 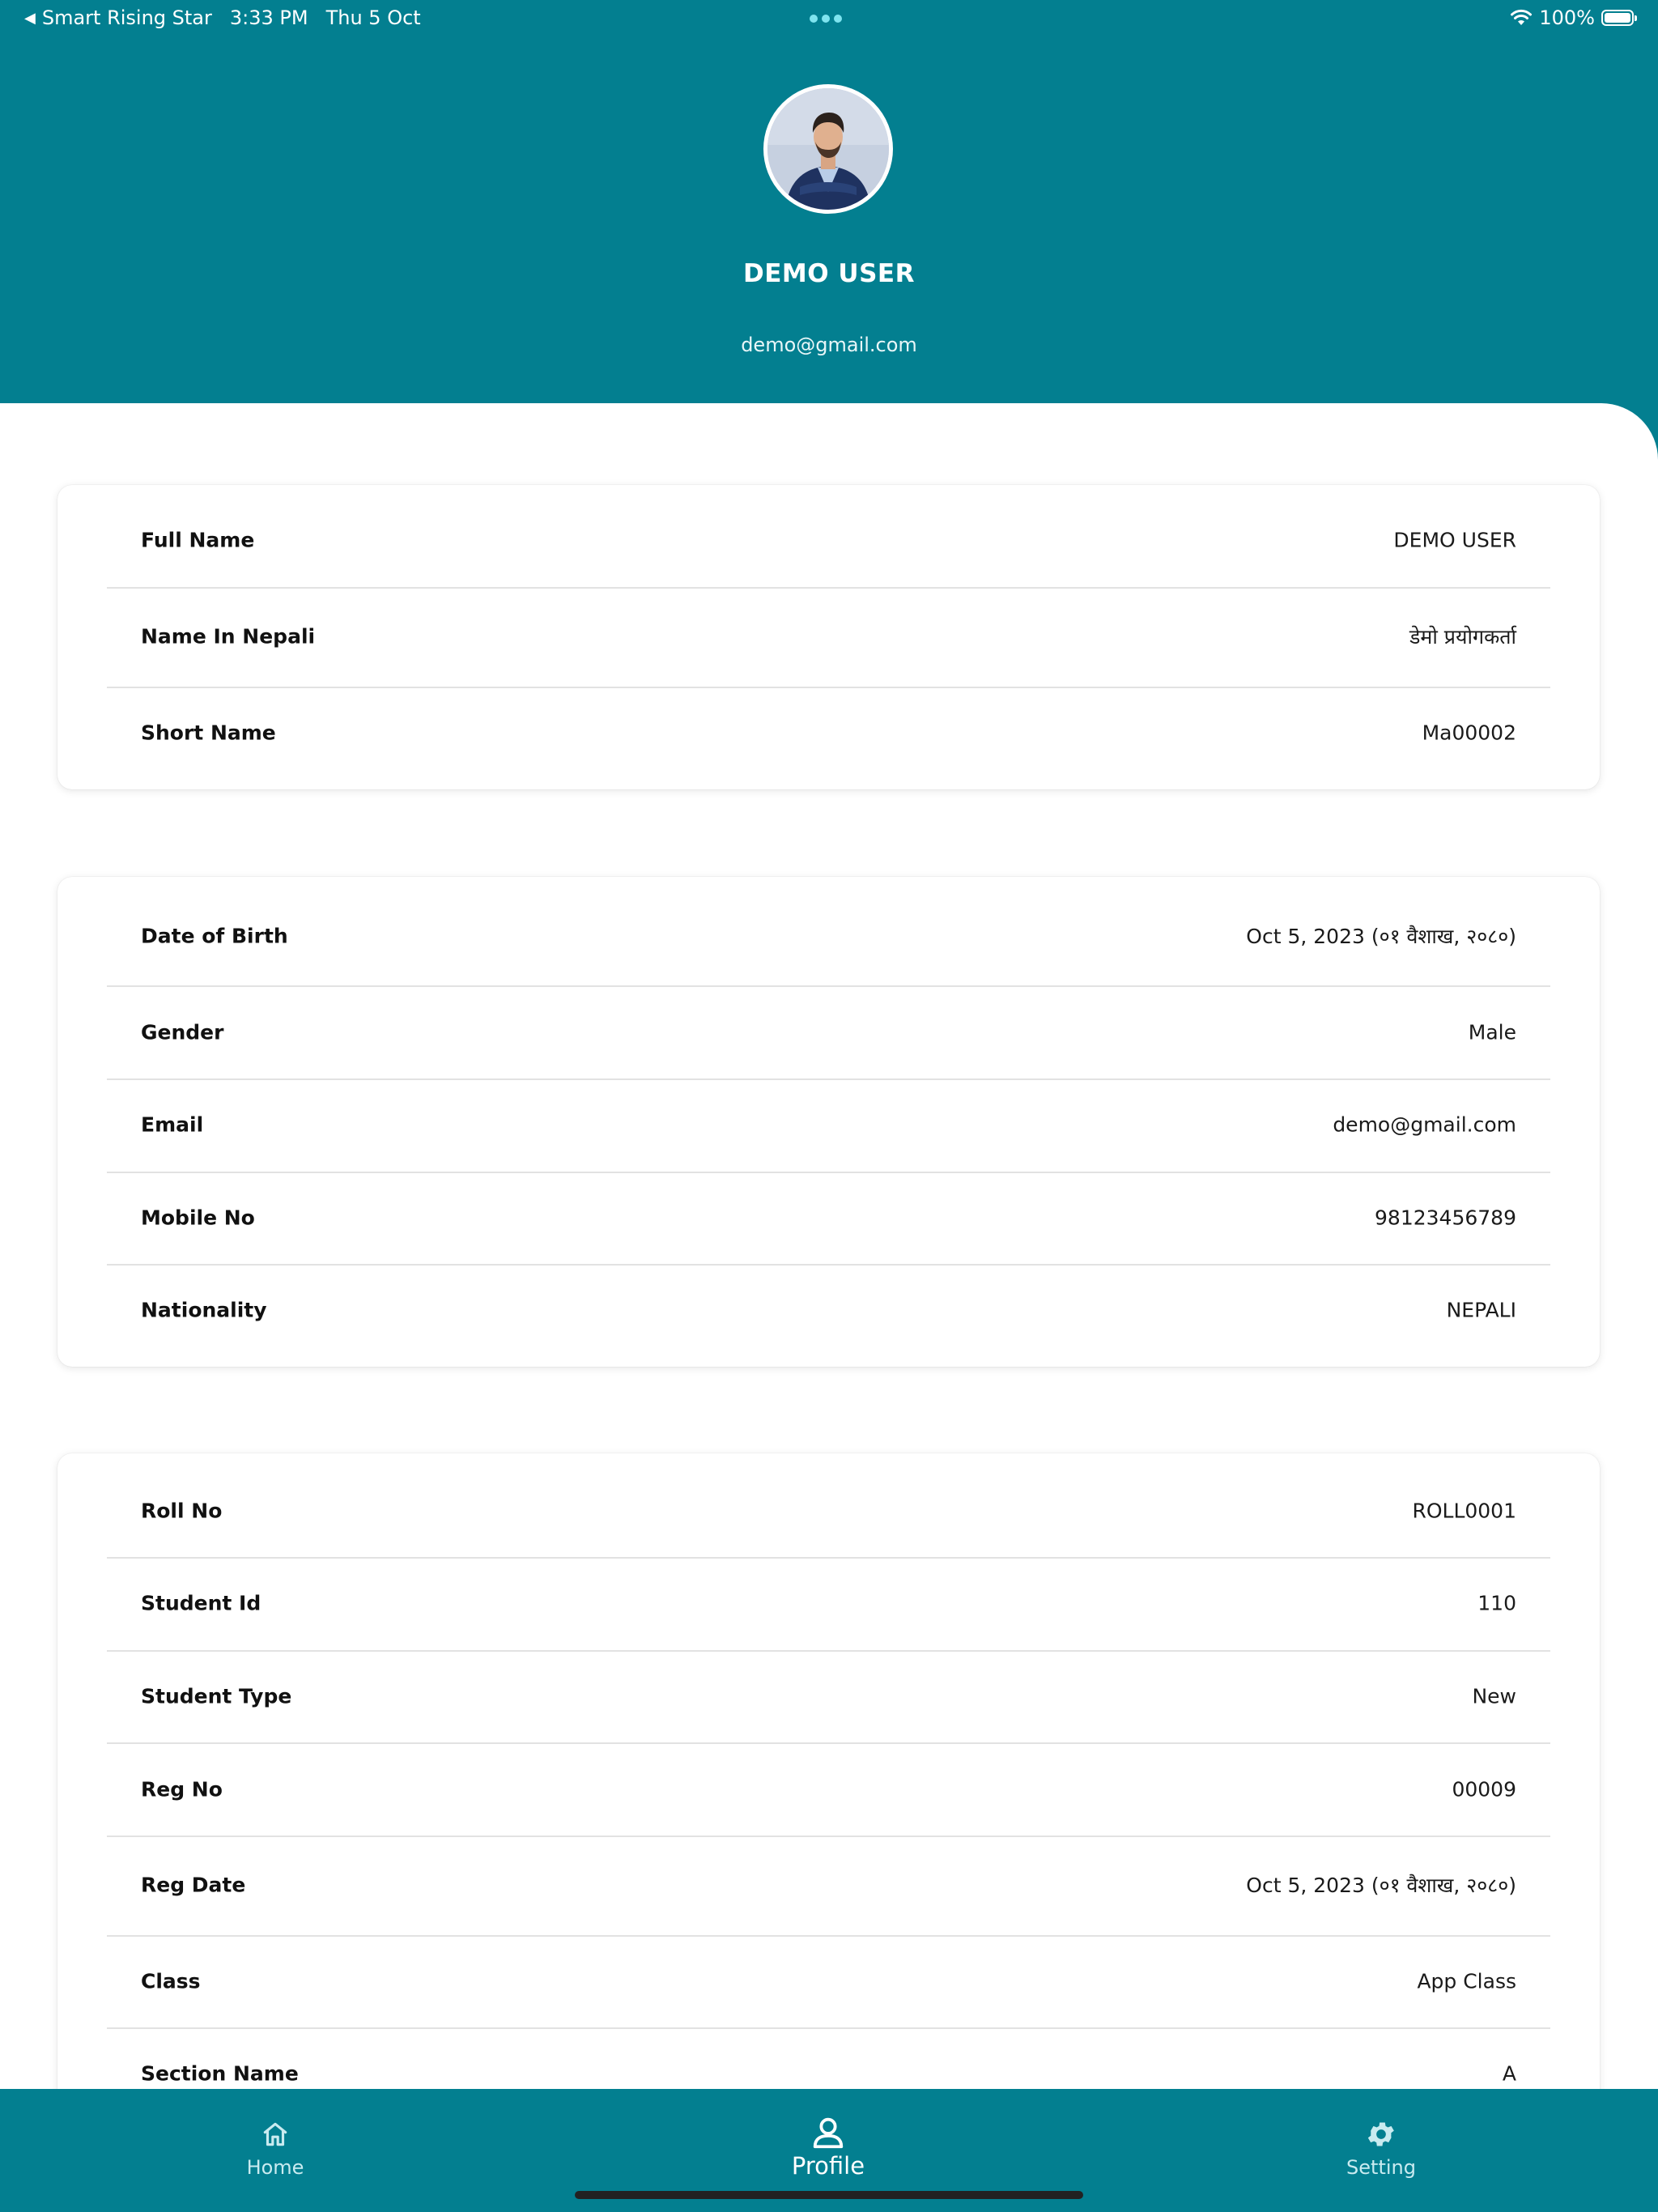 What do you see at coordinates (828, 540) in the screenshot?
I see `info-row-full-name: Full Name DEMO USER` at bounding box center [828, 540].